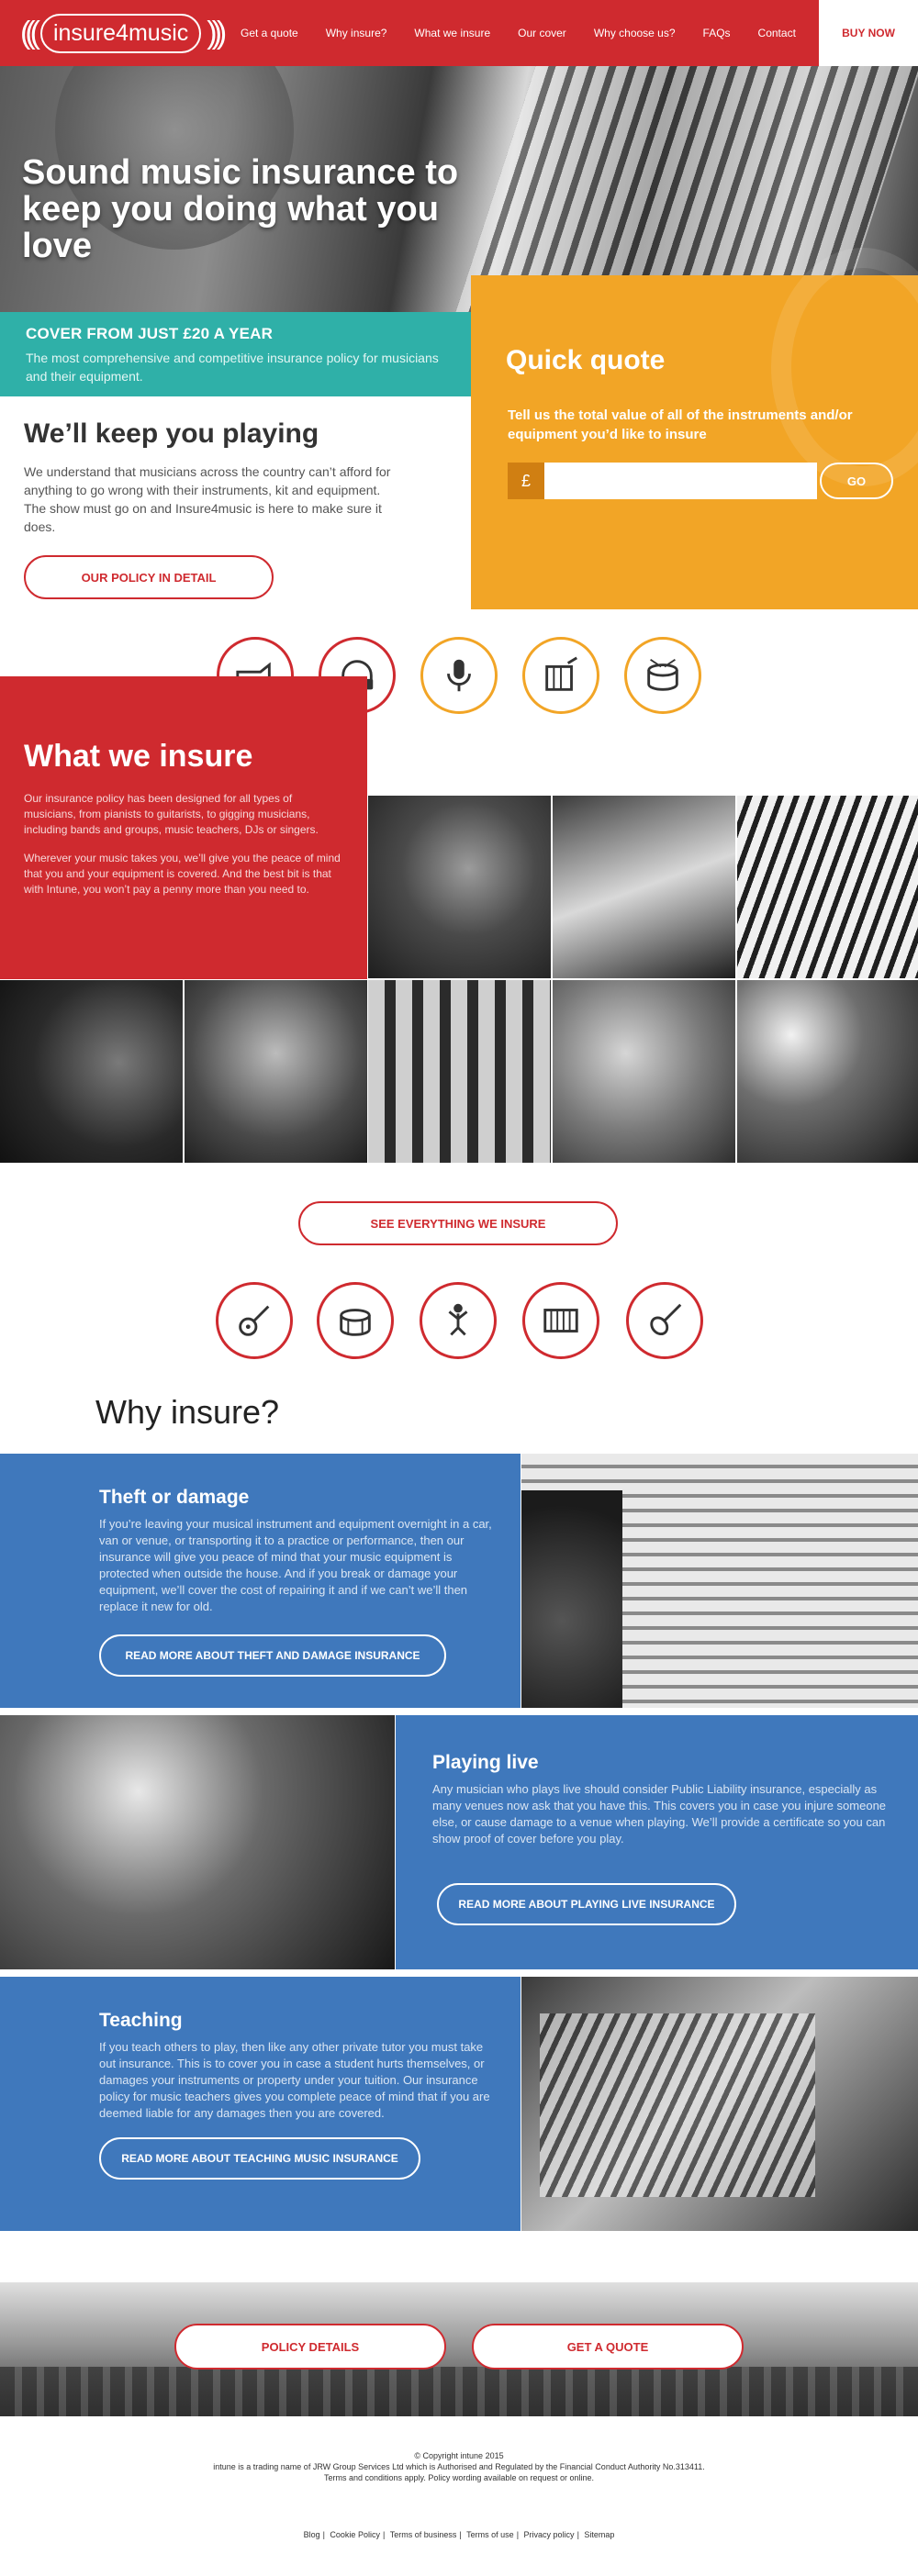 This screenshot has height=2576, width=918. I want to click on footer-link-privacy-policy: Privacy policy, so click(549, 2534).